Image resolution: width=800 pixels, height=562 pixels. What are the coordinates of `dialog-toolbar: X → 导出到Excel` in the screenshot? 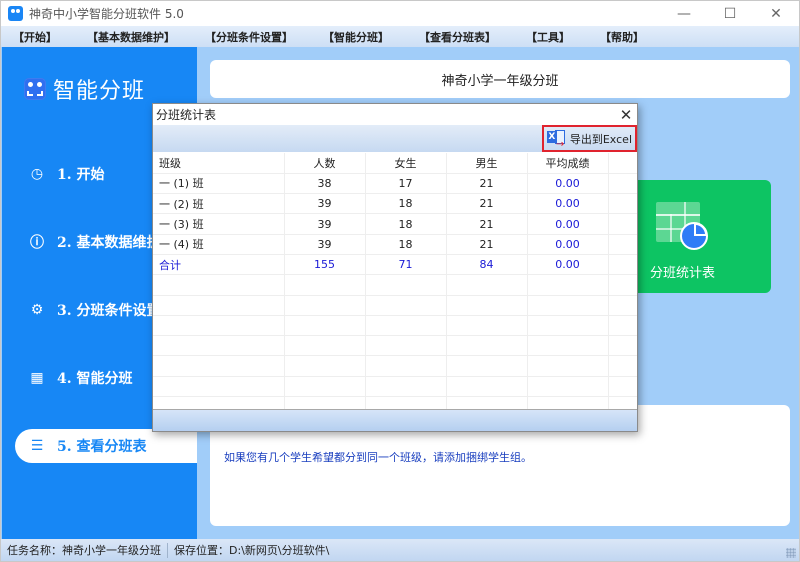 It's located at (395, 138).